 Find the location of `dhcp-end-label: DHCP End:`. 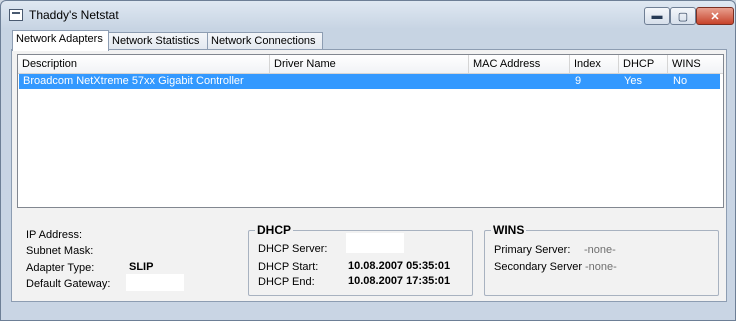

dhcp-end-label: DHCP End: is located at coordinates (286, 282).